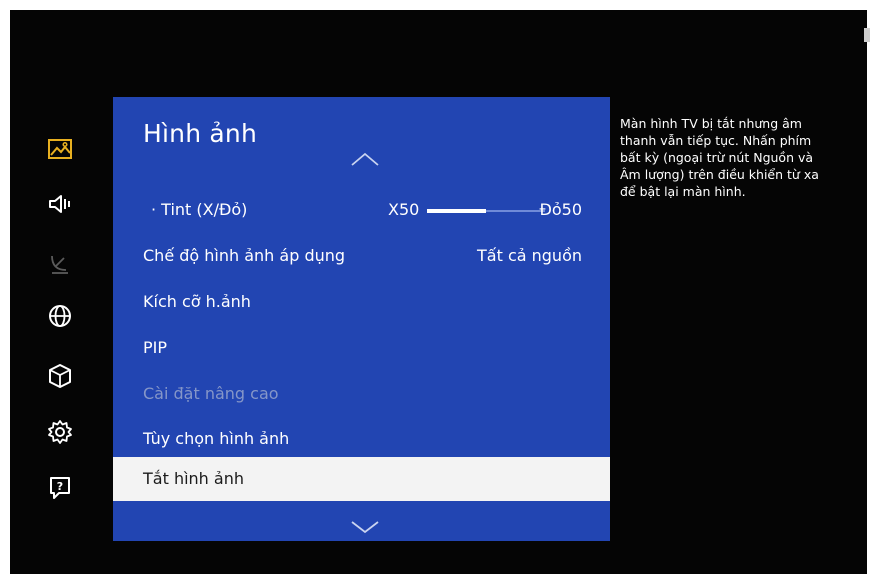 The width and height of the screenshot is (870, 584). What do you see at coordinates (404, 209) in the screenshot?
I see `tint-left-value: X50` at bounding box center [404, 209].